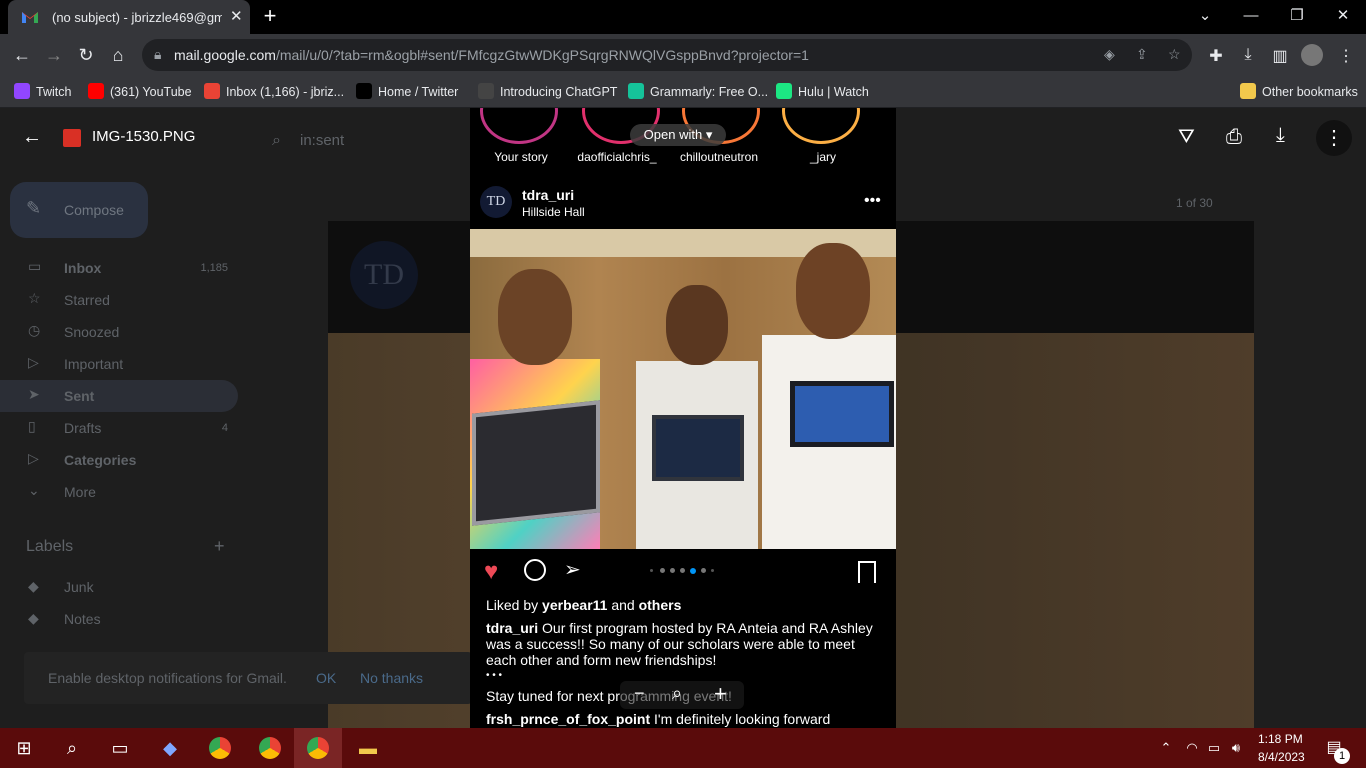 This screenshot has height=768, width=1366. Describe the element at coordinates (521, 157) in the screenshot. I see `story-label: Your story` at that location.